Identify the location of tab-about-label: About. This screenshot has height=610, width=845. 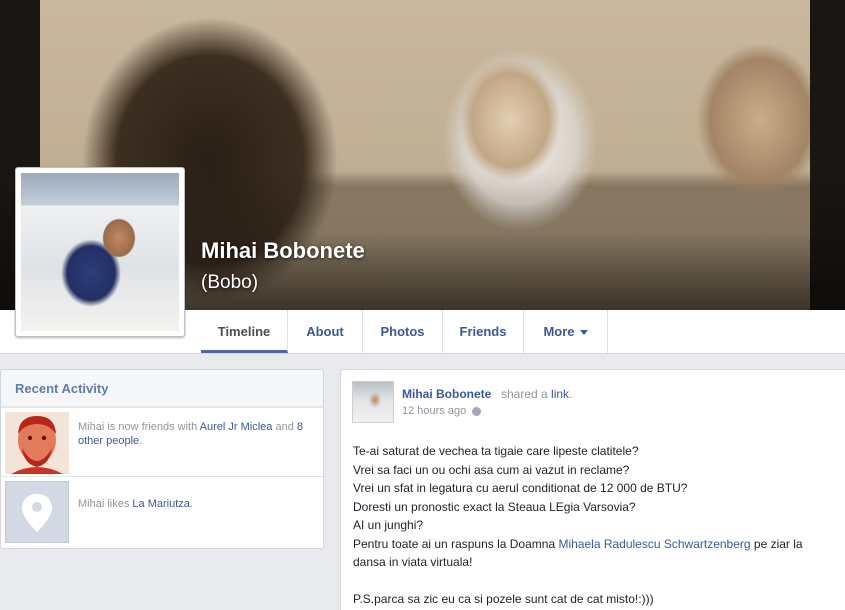
(325, 331).